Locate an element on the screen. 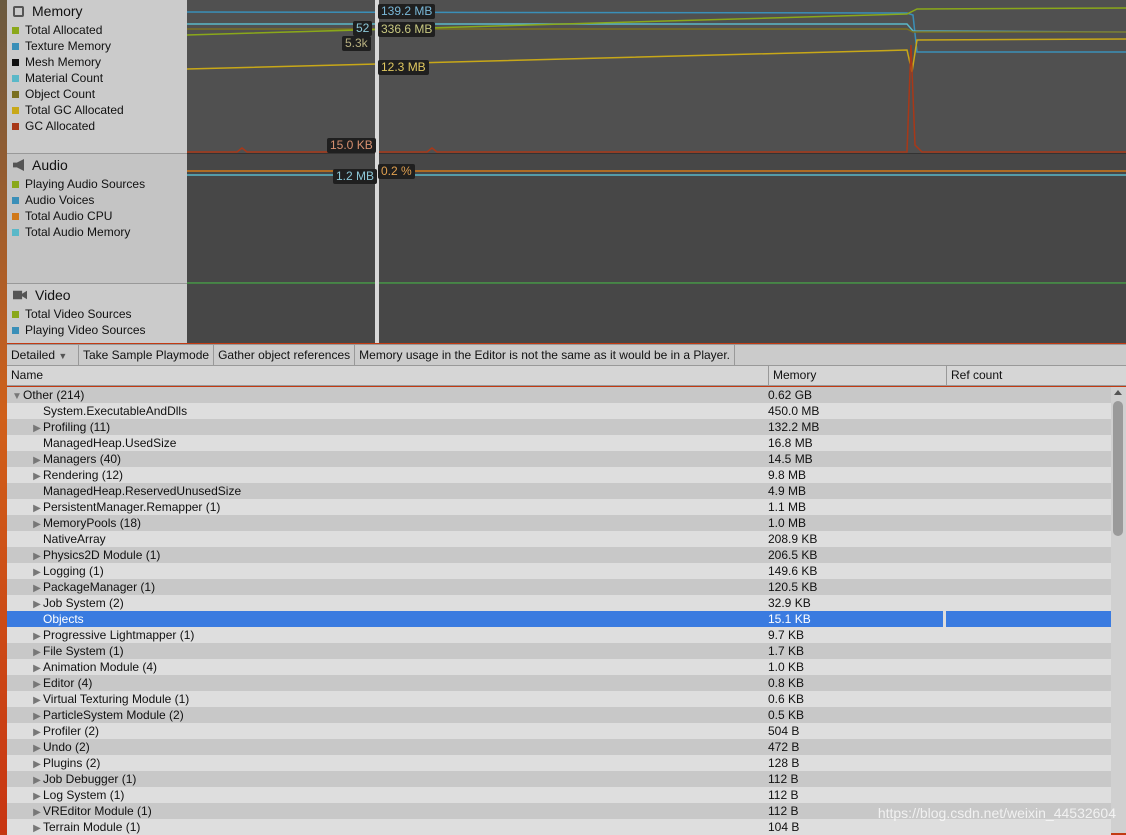 The width and height of the screenshot is (1126, 835). table-row: ▶ Progressive Lightmapper (1) 9.7 KB is located at coordinates (559, 635).